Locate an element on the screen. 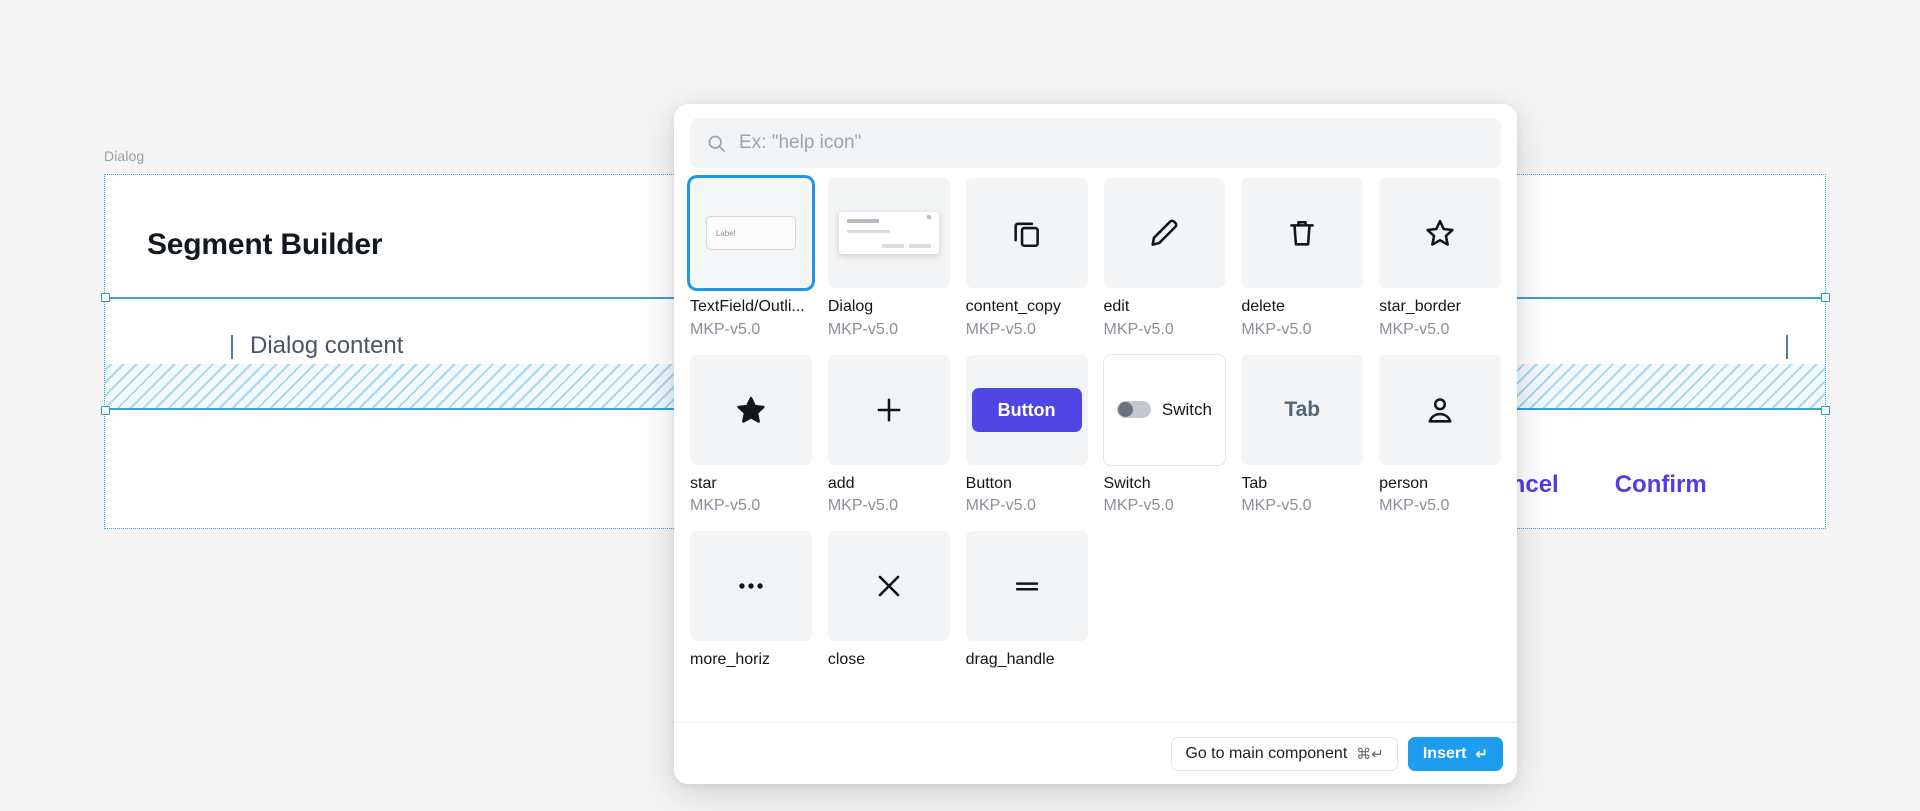 The height and width of the screenshot is (811, 1920). component-item: edit MKP-v5.0 is located at coordinates (1164, 259).